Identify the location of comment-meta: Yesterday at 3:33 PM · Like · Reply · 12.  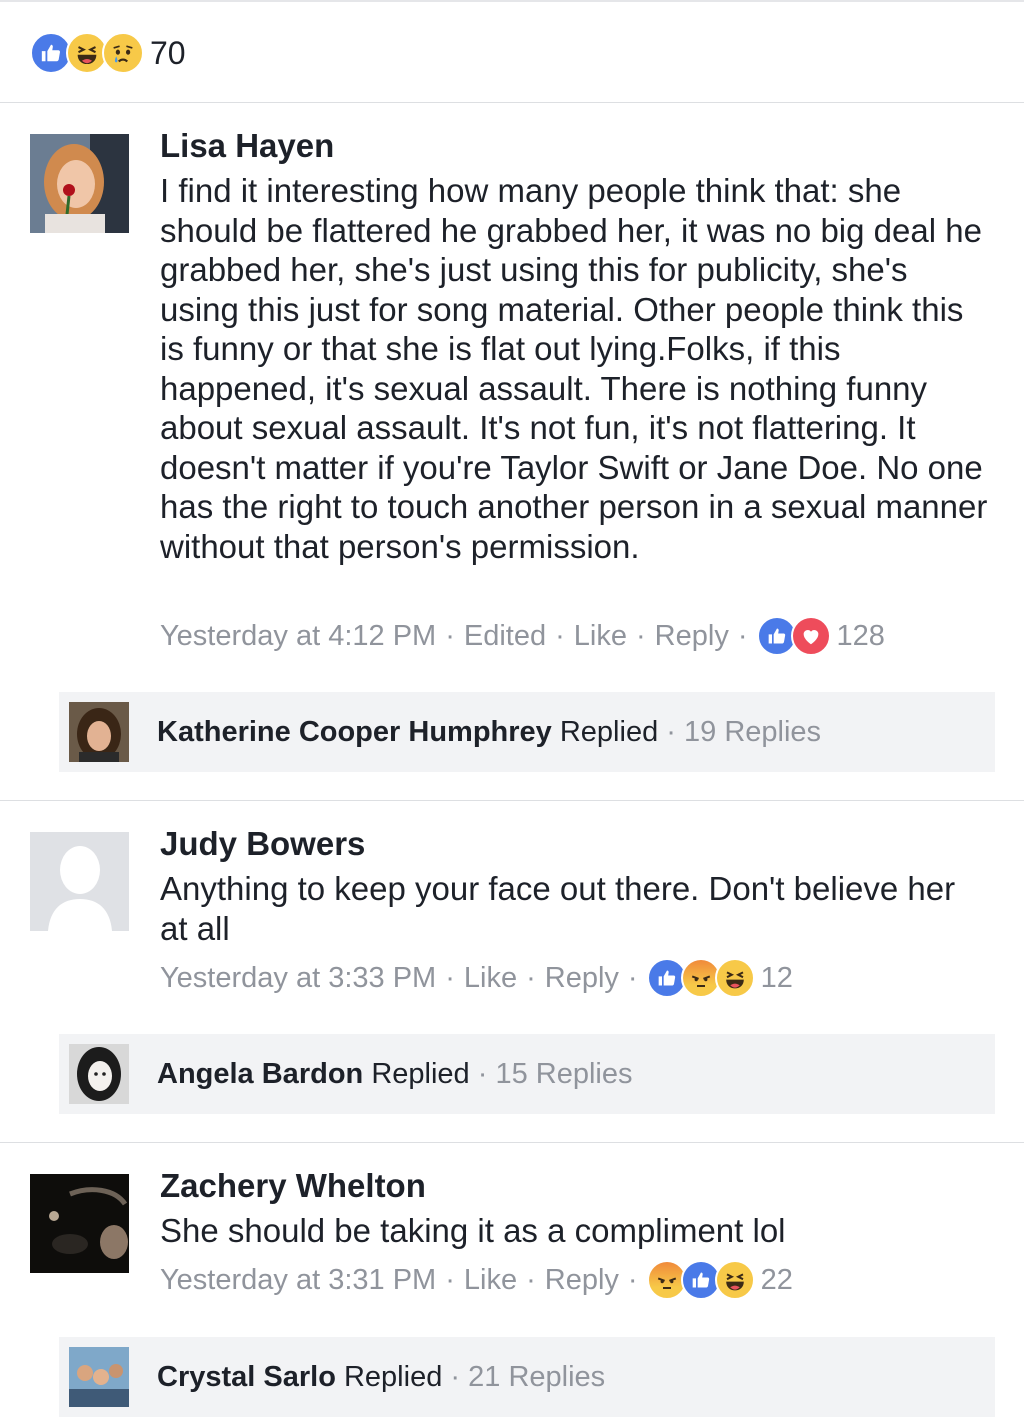
(476, 978).